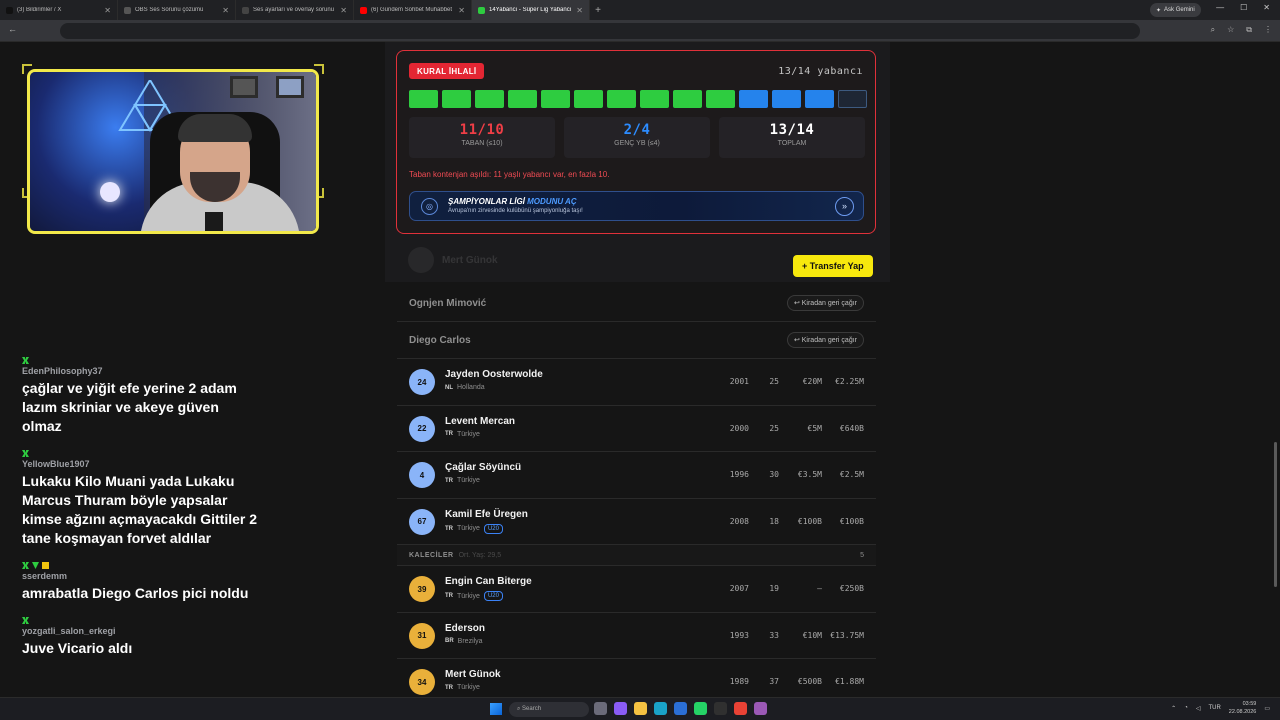 The image size is (1280, 720). I want to click on empty-slot, so click(852, 99).